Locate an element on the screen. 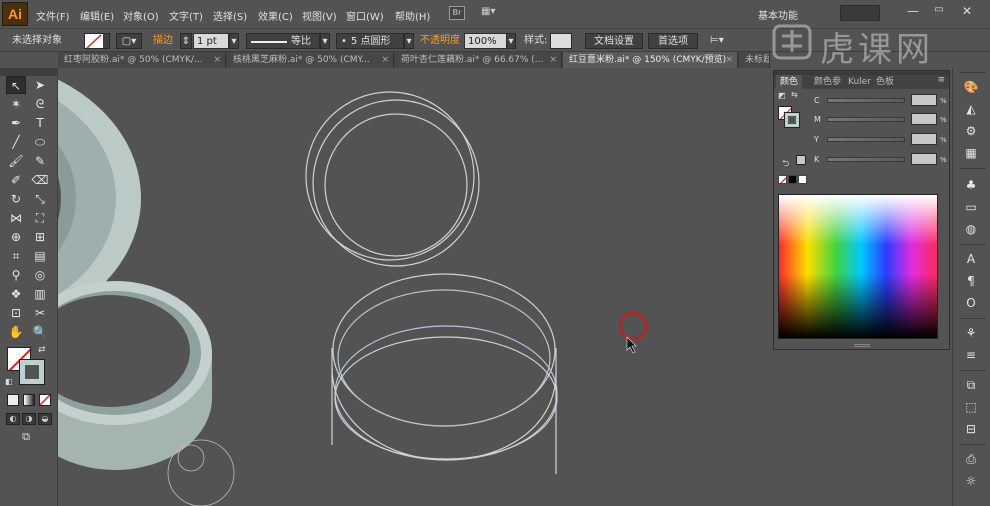  stroke-weight-field: 1 pt is located at coordinates (211, 41).